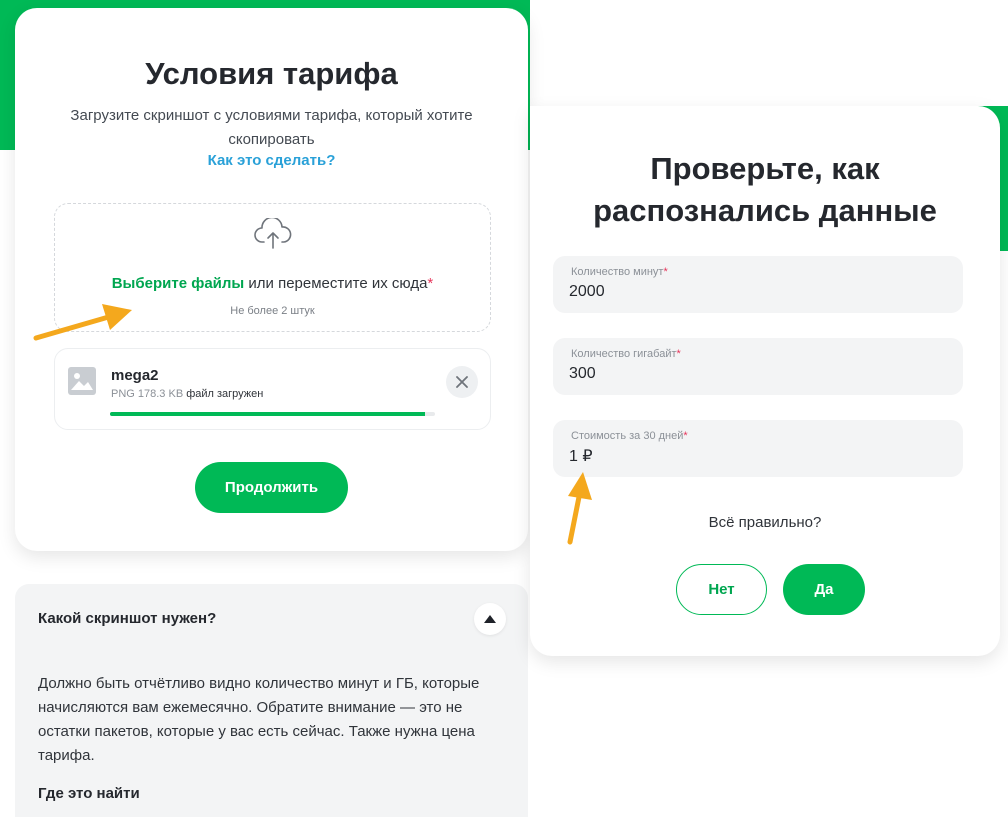 The image size is (1008, 817). What do you see at coordinates (765, 168) in the screenshot?
I see `verify-title-line1: Проверьте, как` at bounding box center [765, 168].